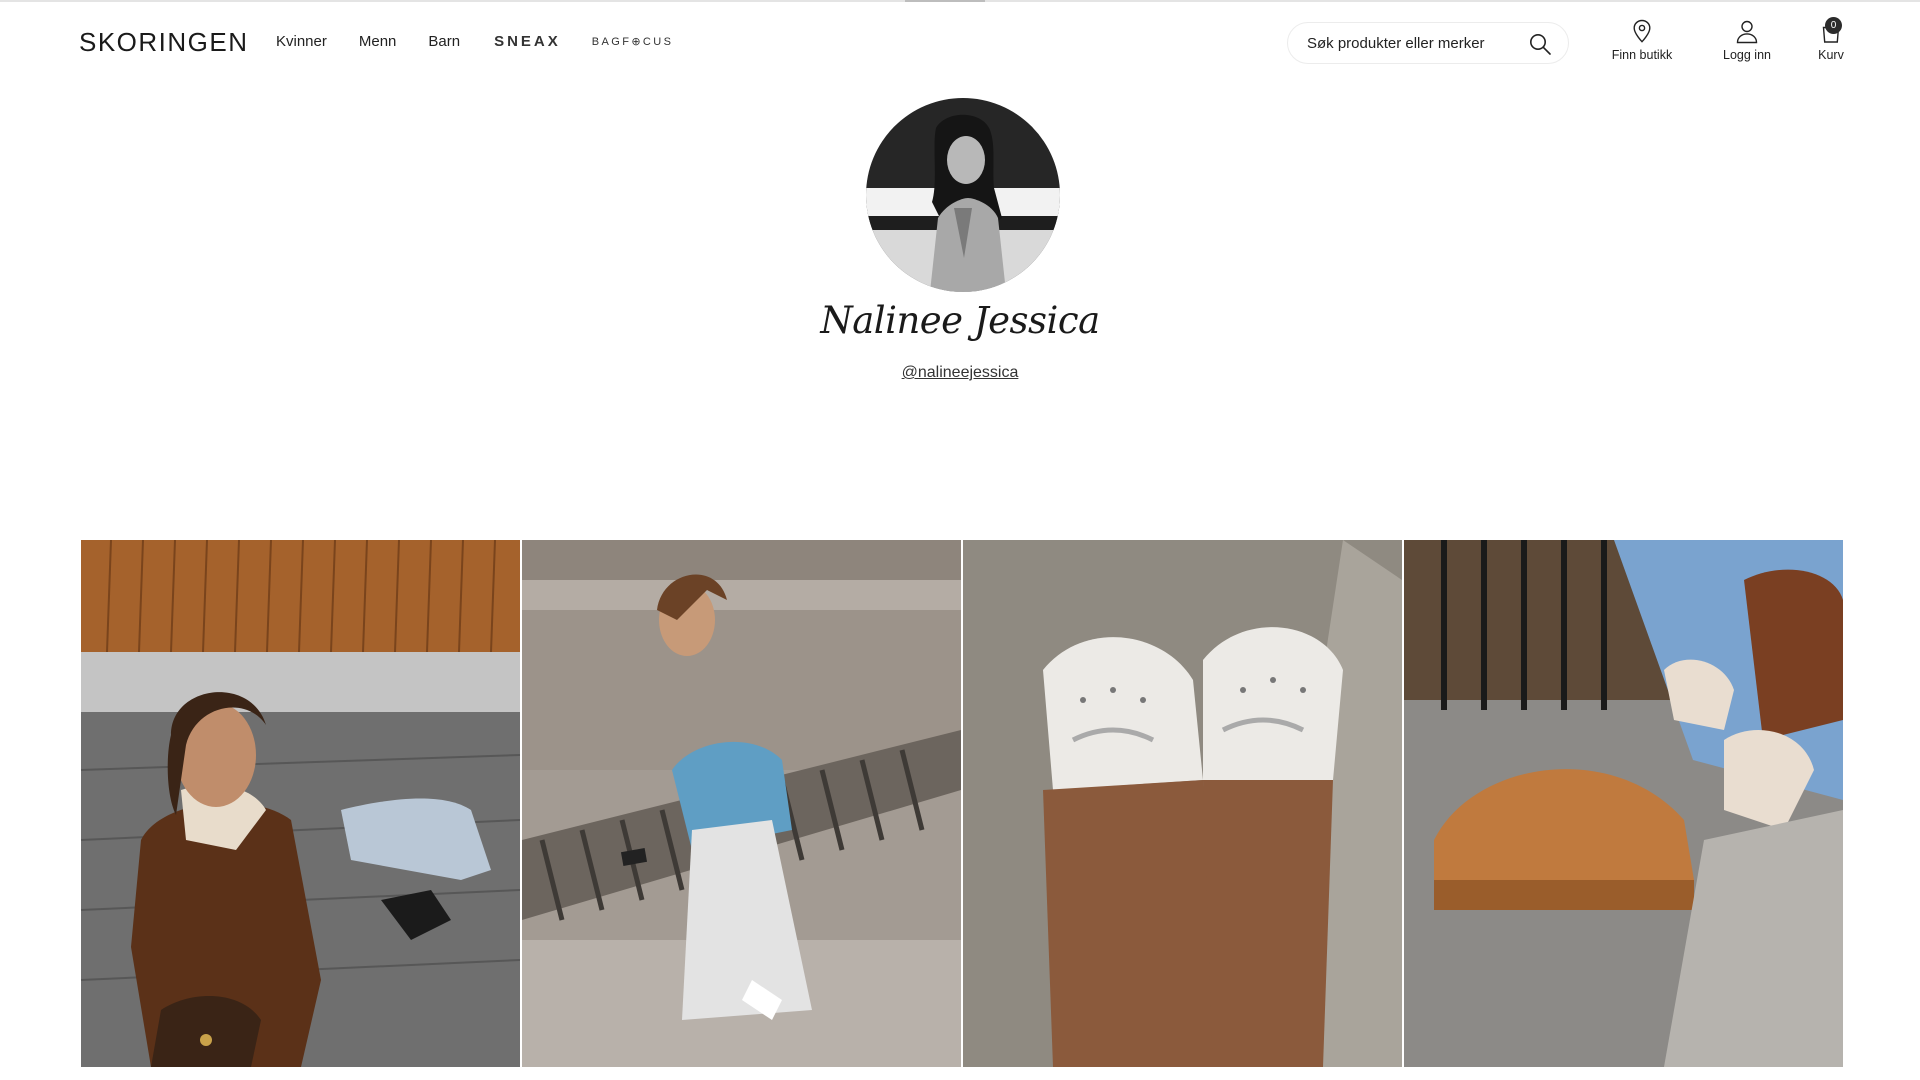 The height and width of the screenshot is (1080, 1920). What do you see at coordinates (1412, 43) in the screenshot?
I see `search-input` at bounding box center [1412, 43].